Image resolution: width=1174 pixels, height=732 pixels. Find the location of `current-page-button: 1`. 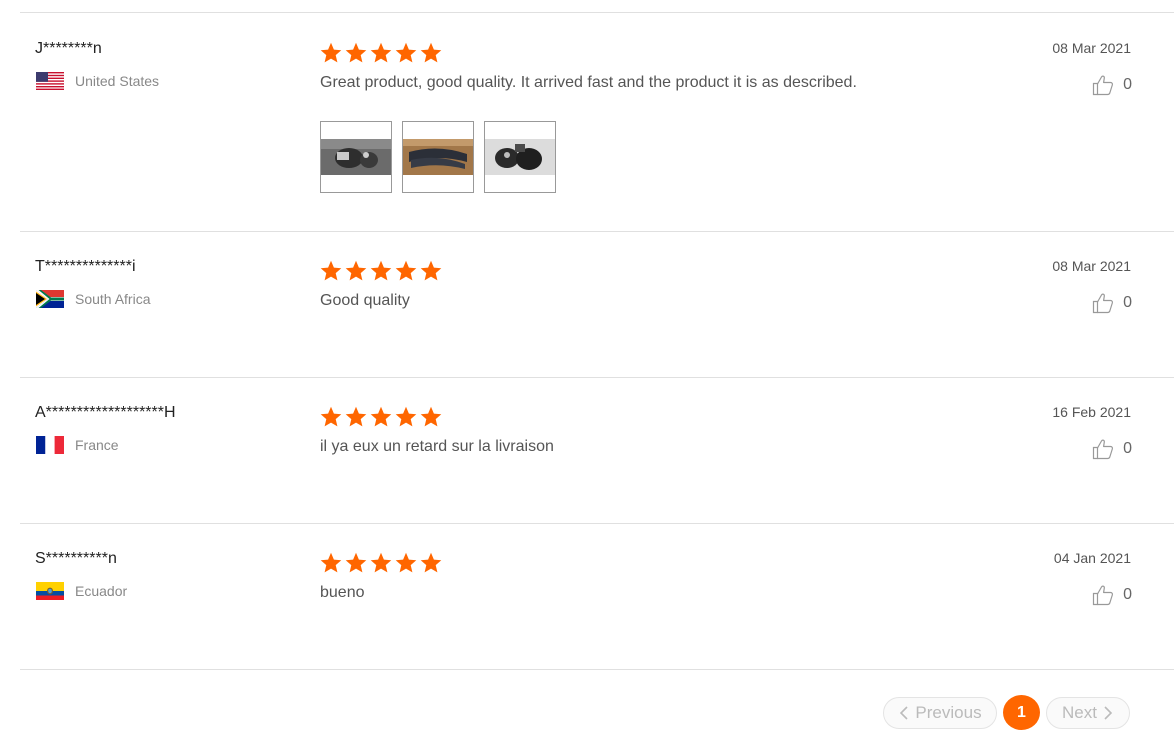

current-page-button: 1 is located at coordinates (1021, 712).